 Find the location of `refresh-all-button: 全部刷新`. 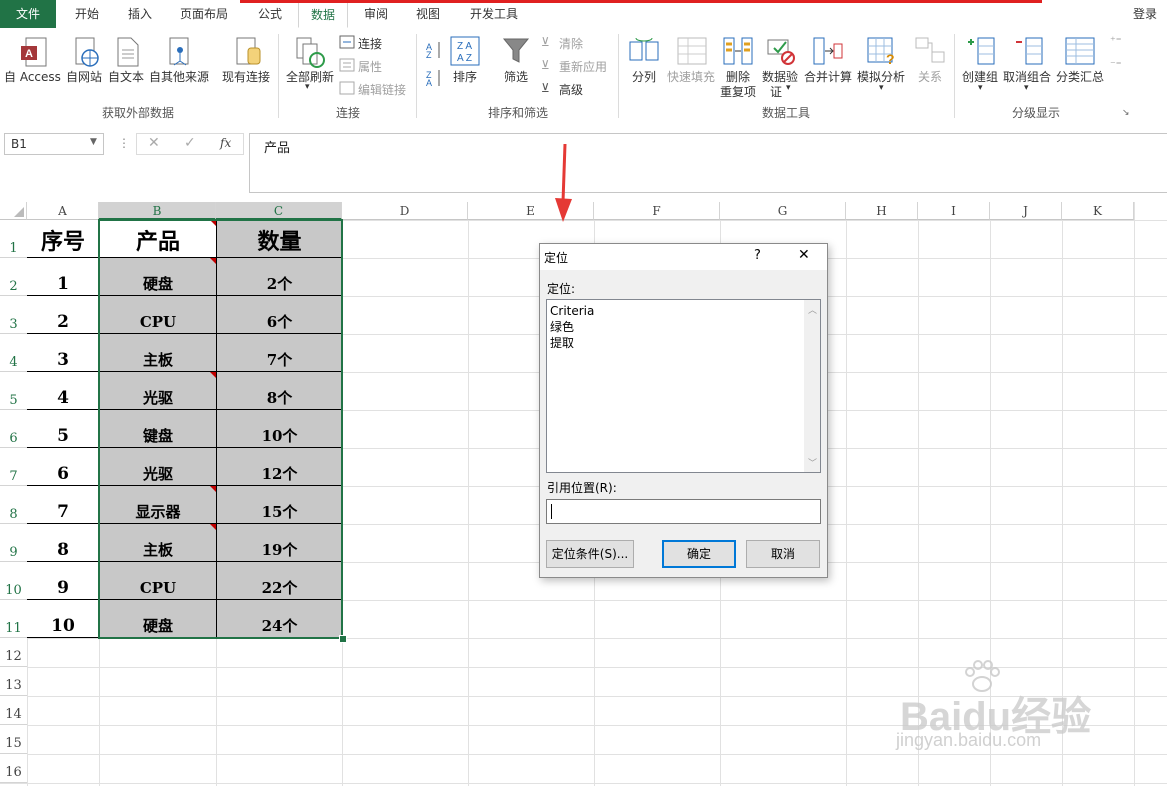

refresh-all-button: 全部刷新 is located at coordinates (310, 76).